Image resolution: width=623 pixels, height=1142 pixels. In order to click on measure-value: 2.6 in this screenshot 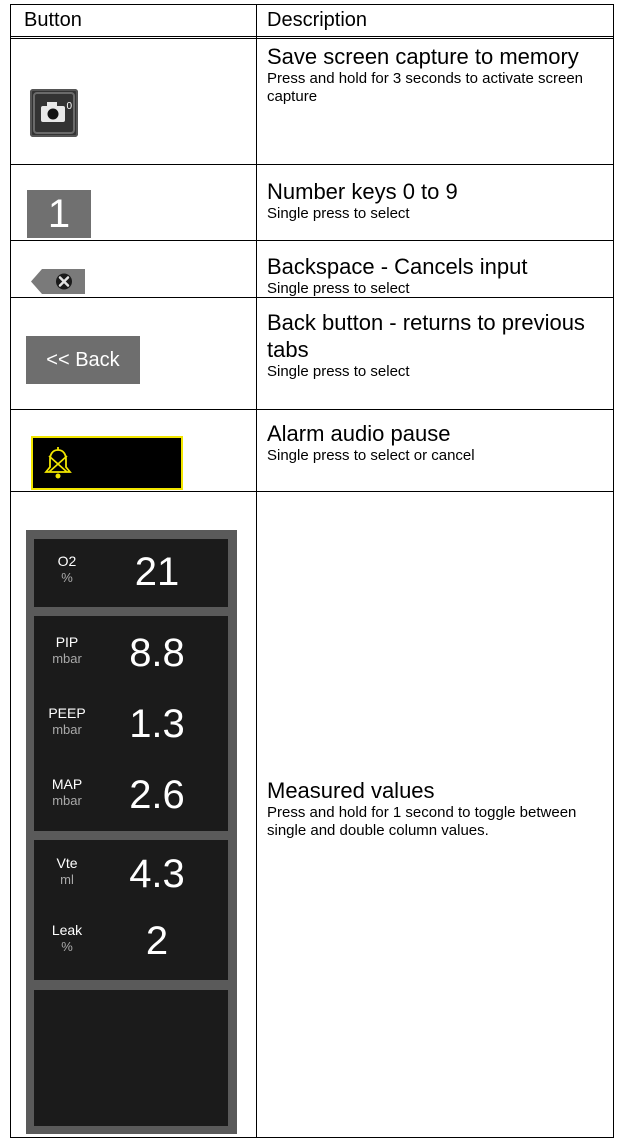, I will do `click(157, 795)`.